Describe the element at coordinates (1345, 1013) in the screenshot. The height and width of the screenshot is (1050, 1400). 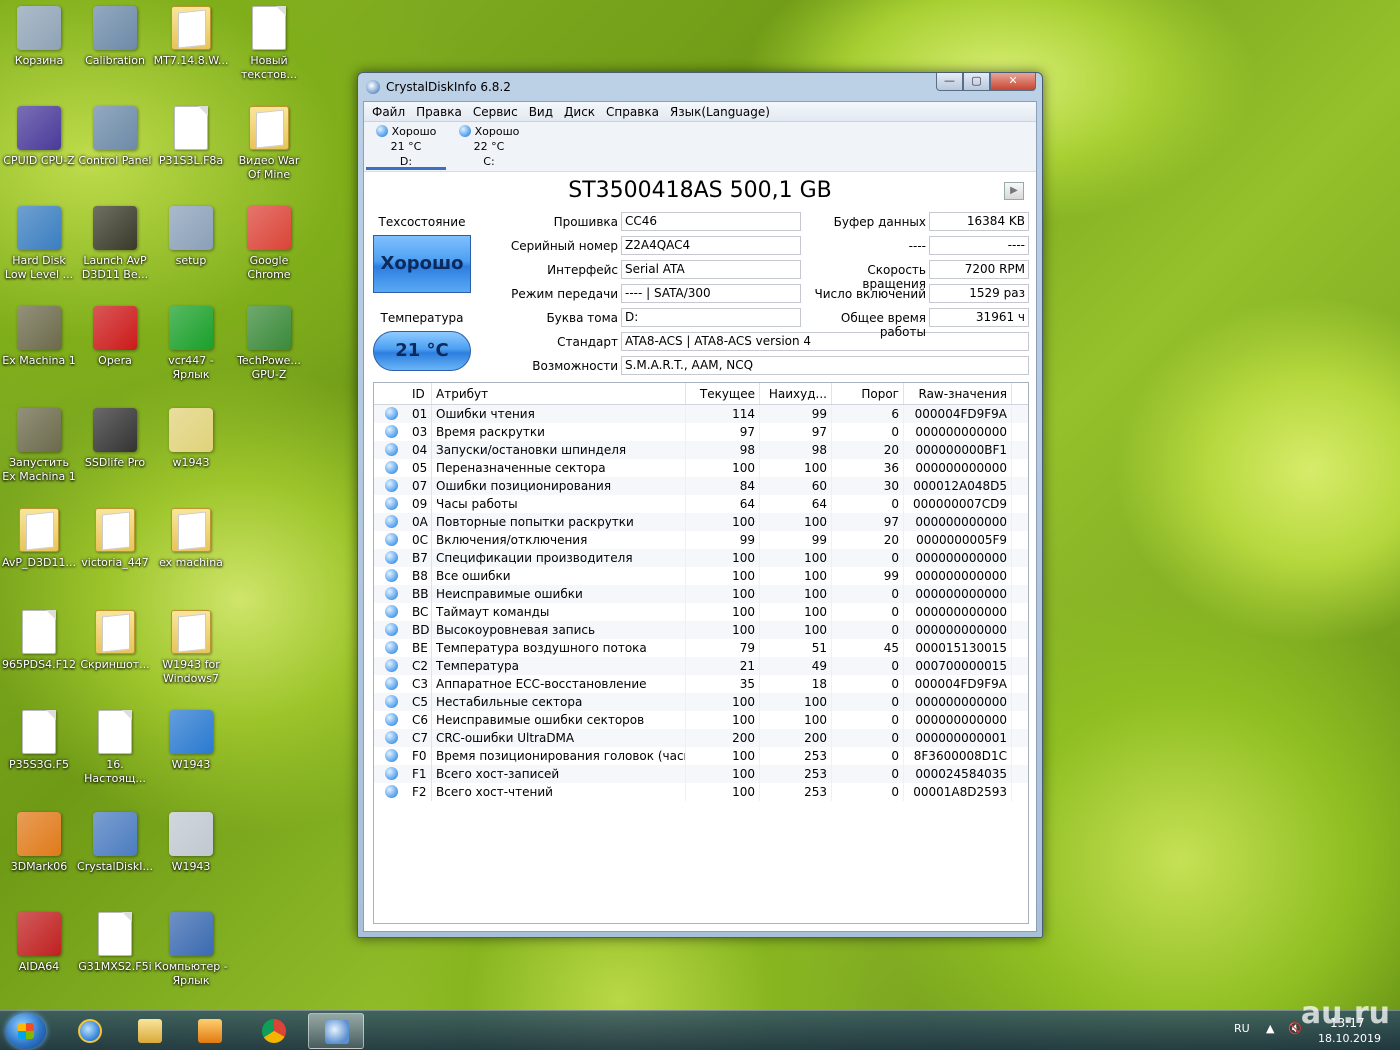
I see `watermark-logo: au.ru` at that location.